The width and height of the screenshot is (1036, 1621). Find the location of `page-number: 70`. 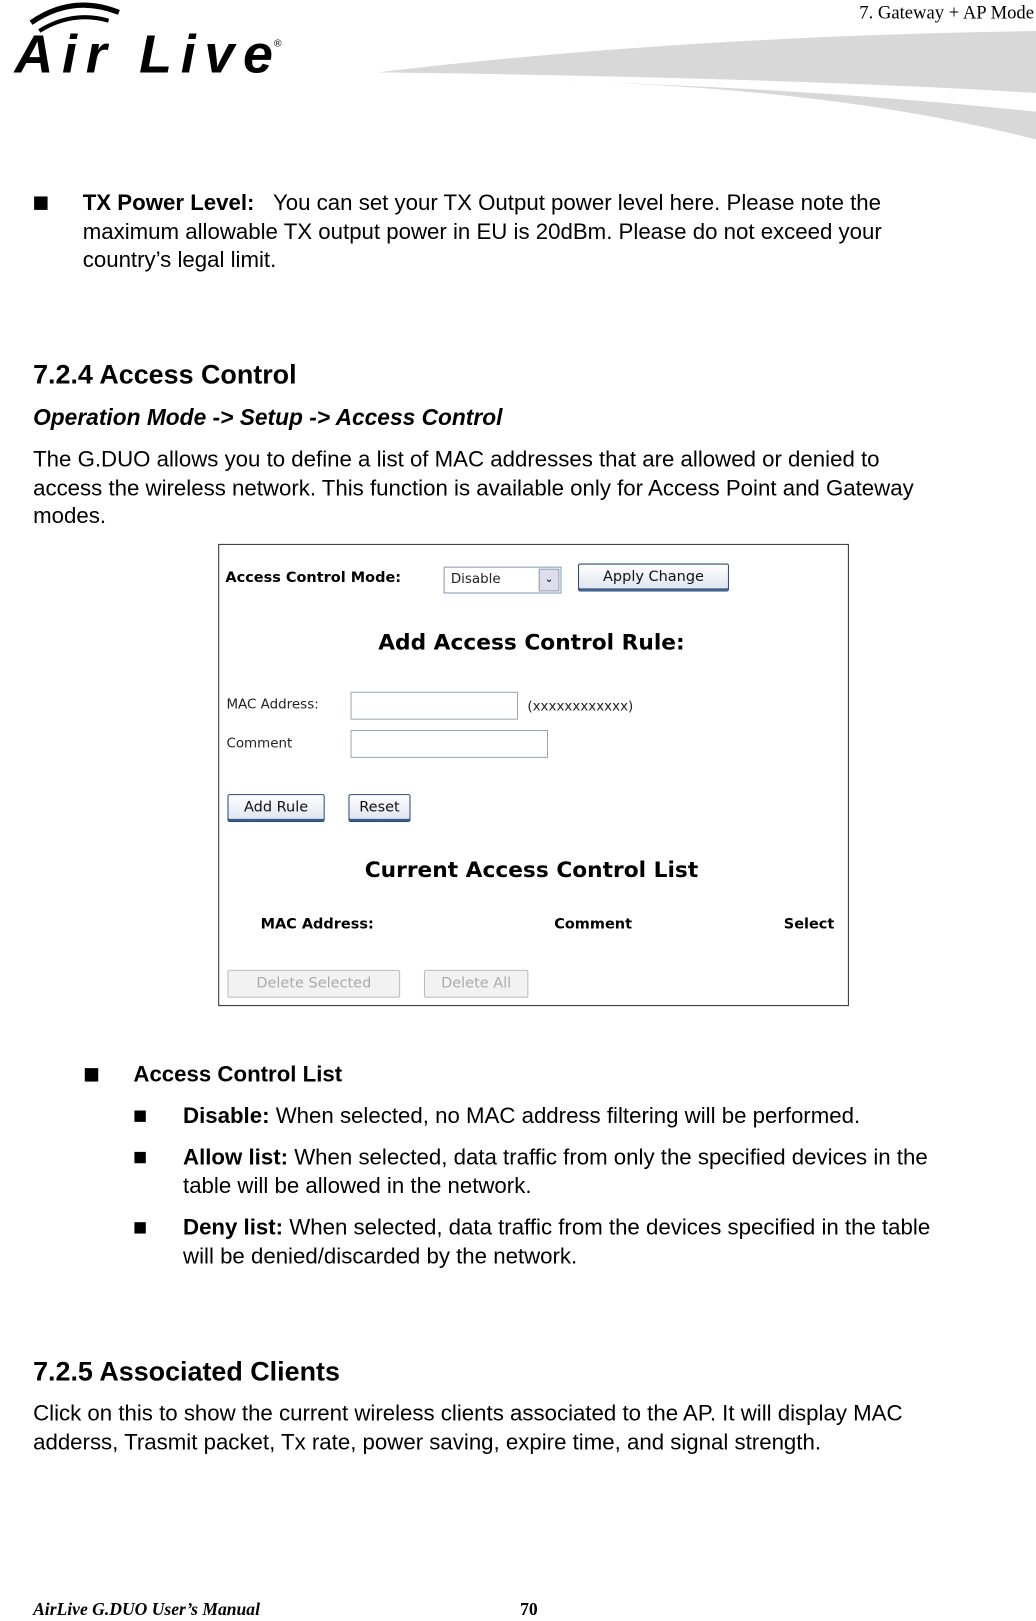

page-number: 70 is located at coordinates (529, 1609).